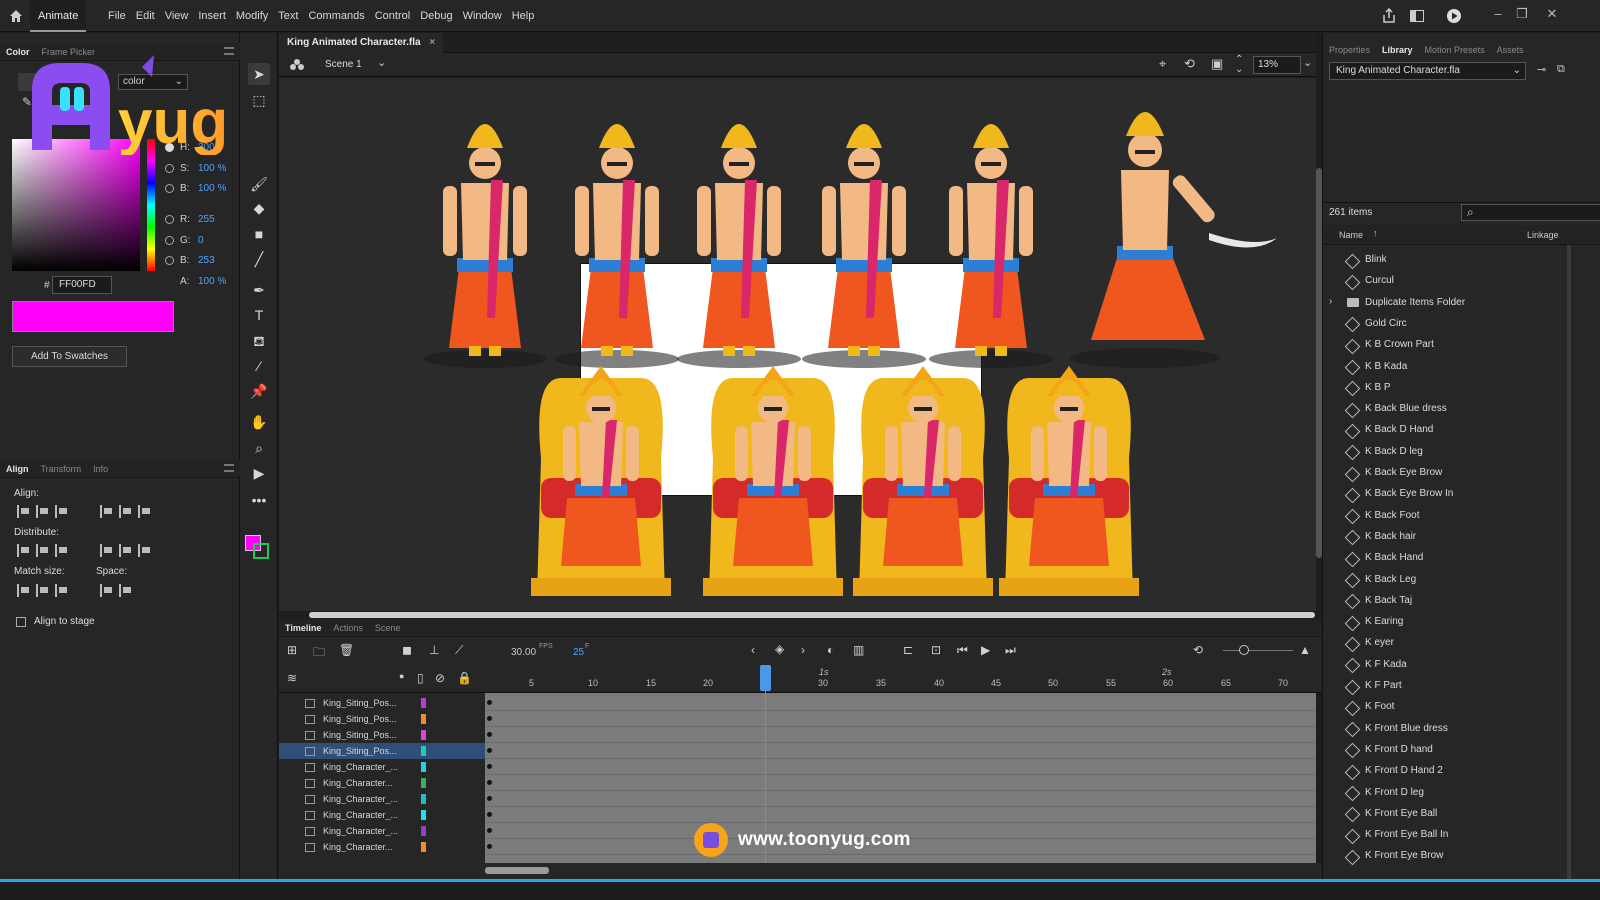 This screenshot has height=900, width=1600. Describe the element at coordinates (753, 650) in the screenshot. I see `previous-keyframe-icon: ‹` at that location.